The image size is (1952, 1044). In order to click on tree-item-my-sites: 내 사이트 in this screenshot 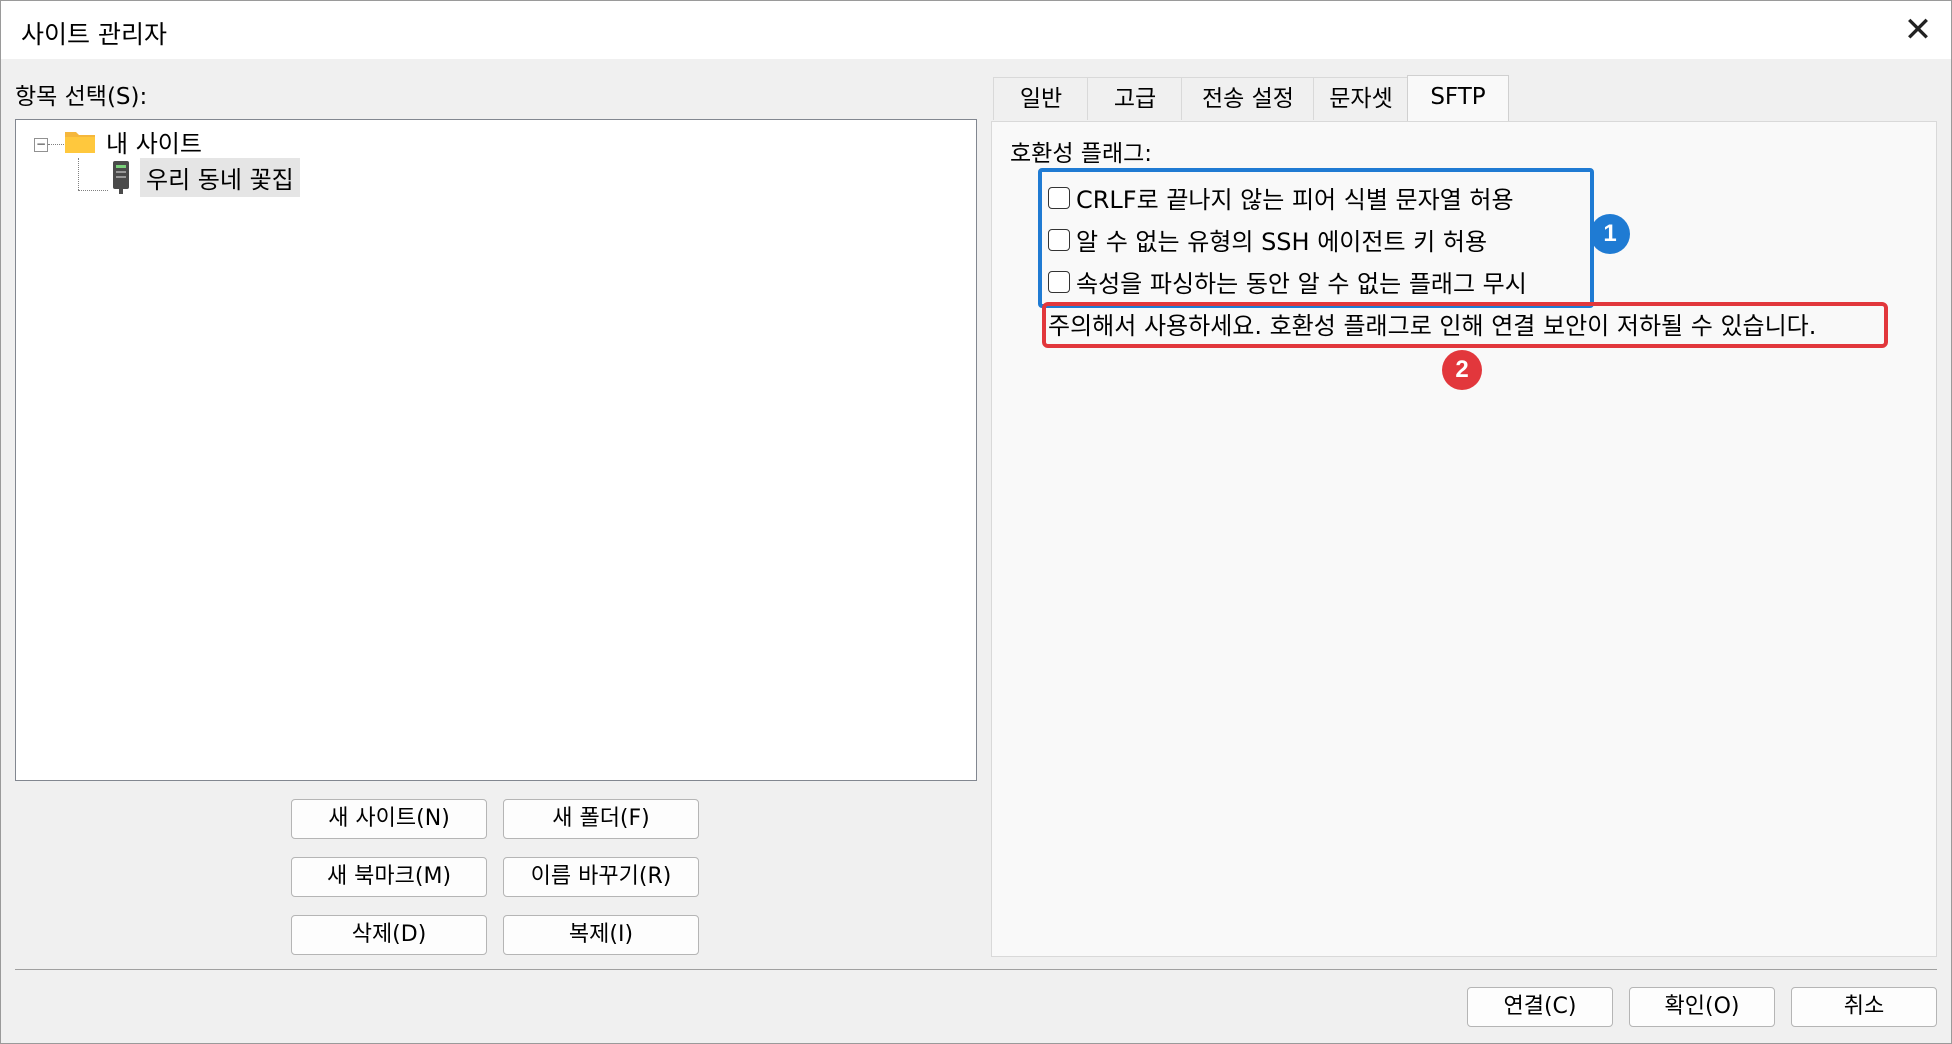, I will do `click(154, 141)`.